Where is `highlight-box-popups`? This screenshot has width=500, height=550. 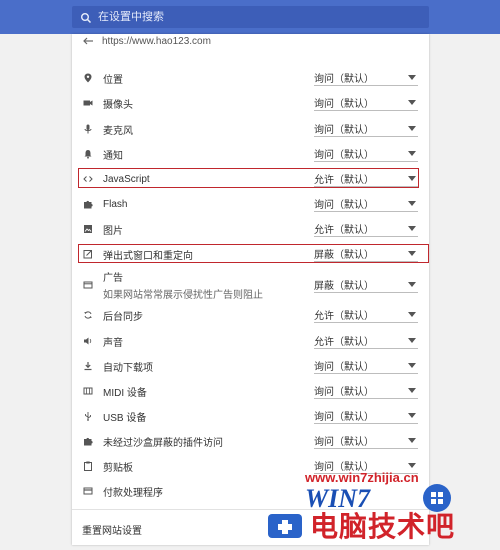
highlight-box-popups is located at coordinates (253, 253).